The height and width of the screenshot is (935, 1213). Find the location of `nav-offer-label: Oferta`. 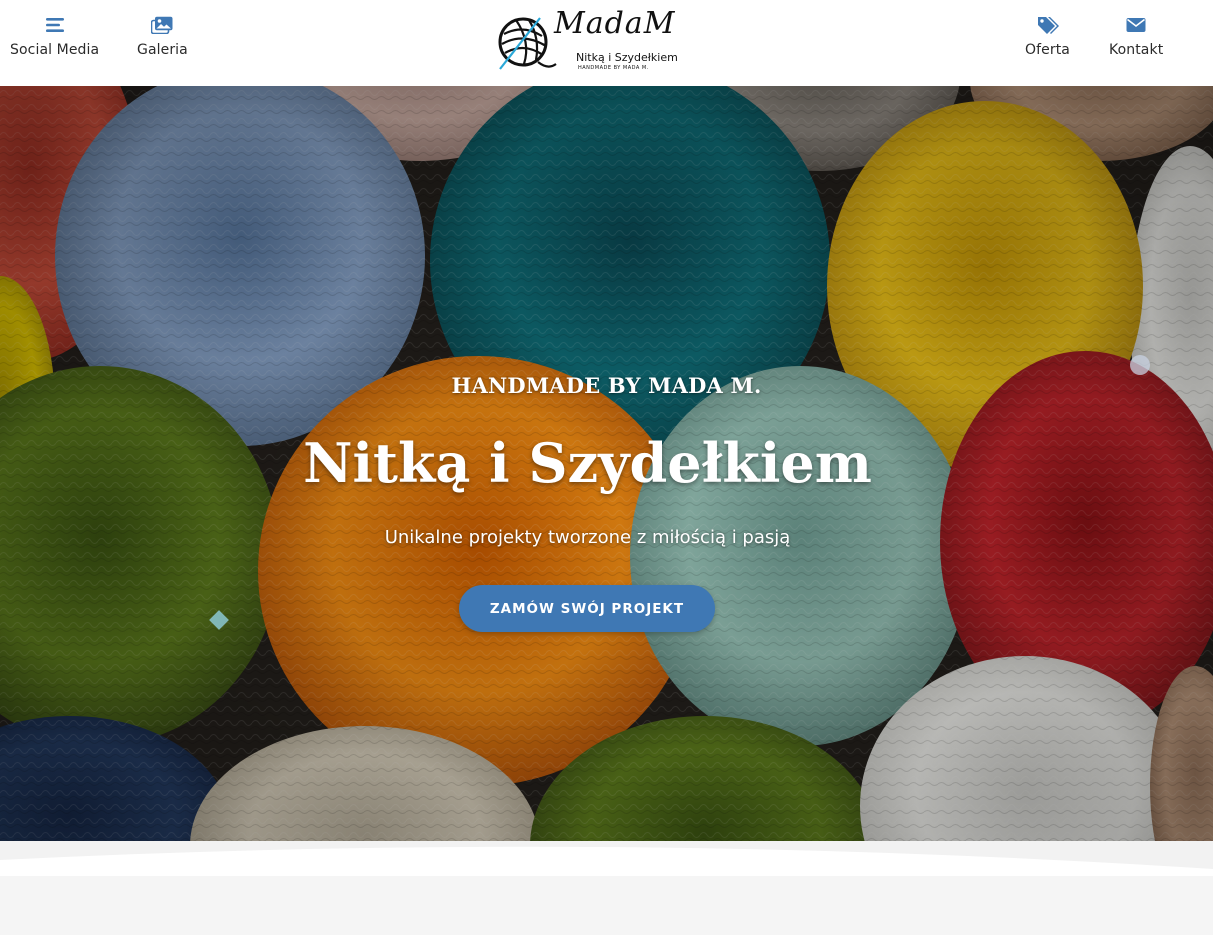

nav-offer-label: Oferta is located at coordinates (1047, 50).